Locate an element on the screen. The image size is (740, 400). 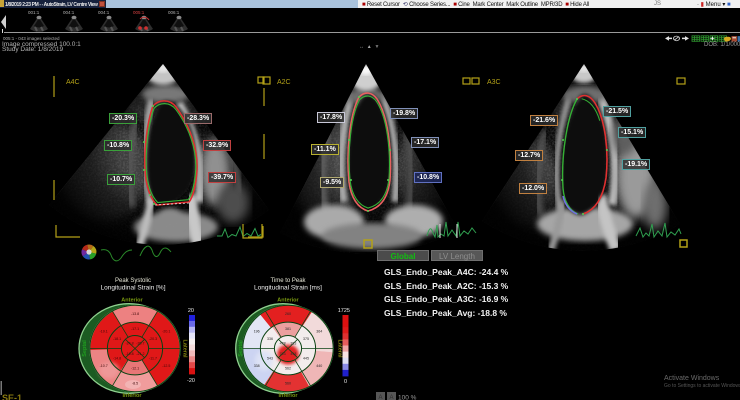
svg-text: 0 is located at coordinates (345, 382).